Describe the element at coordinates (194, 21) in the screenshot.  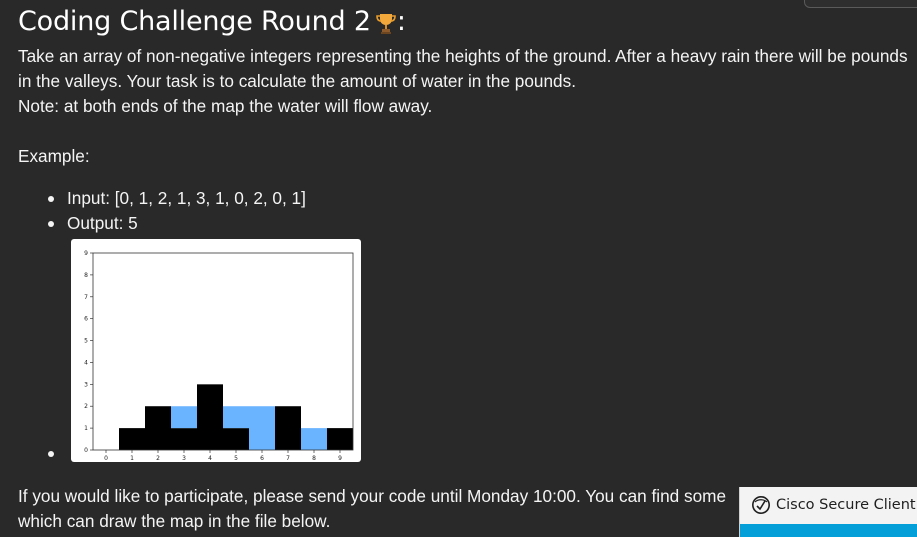
I see `page-title-text: Coding Challenge Round 2` at that location.